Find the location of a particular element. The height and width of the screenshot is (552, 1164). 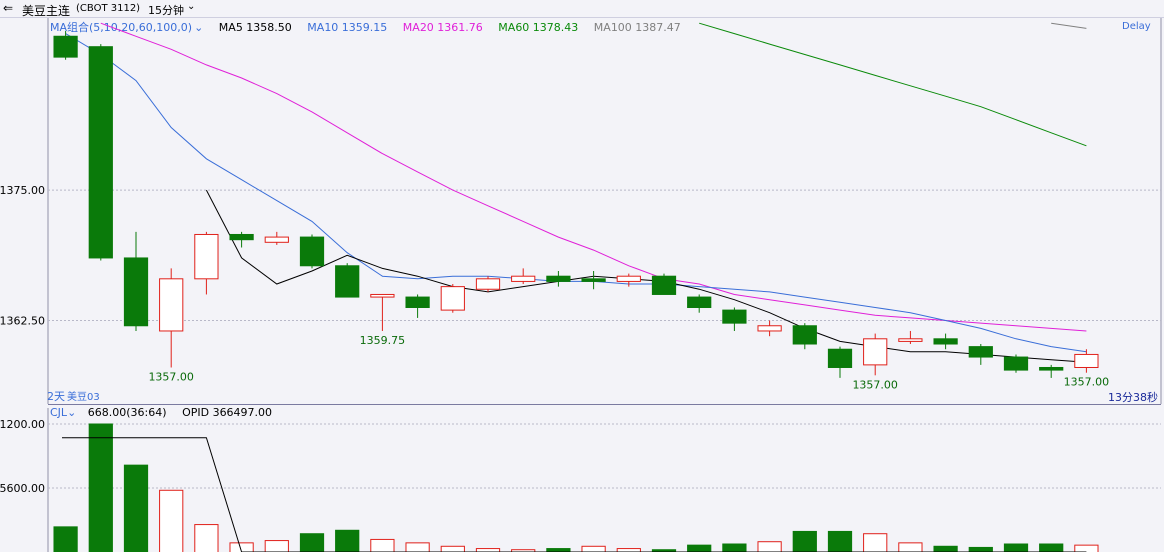

symbol-code: (CBOT 3112) is located at coordinates (108, 8).